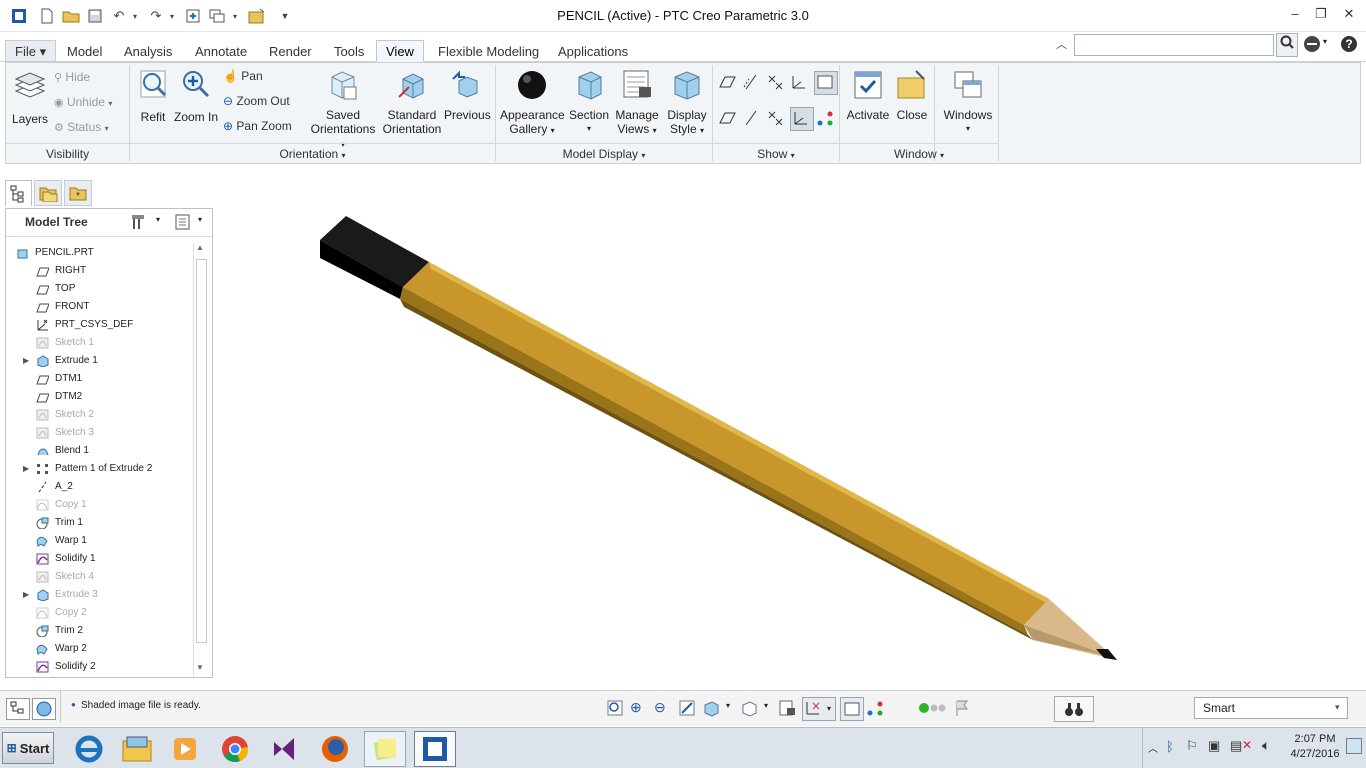 The width and height of the screenshot is (1366, 768). I want to click on repaint-icon, so click(688, 709).